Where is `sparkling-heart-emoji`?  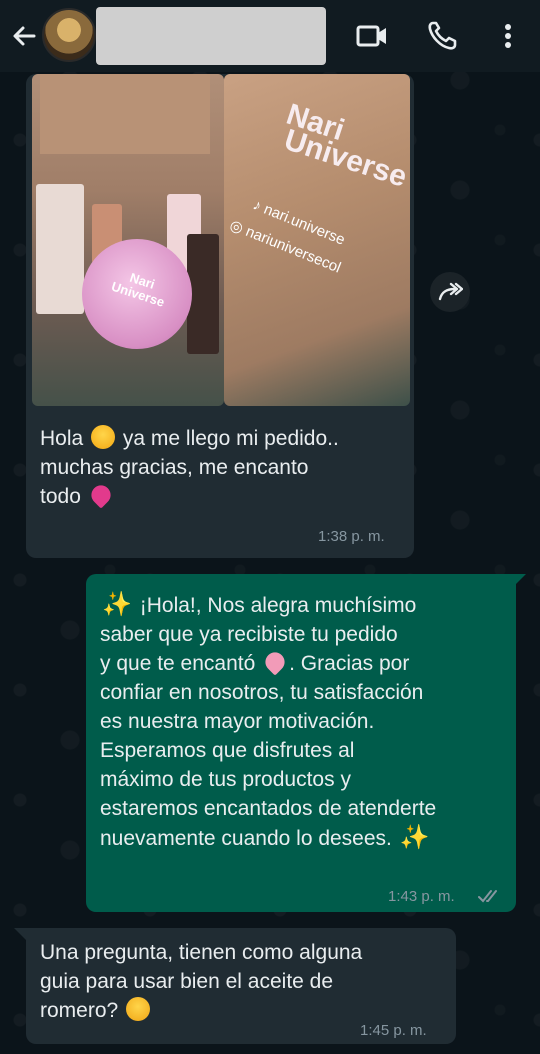
sparkling-heart-emoji is located at coordinates (101, 495).